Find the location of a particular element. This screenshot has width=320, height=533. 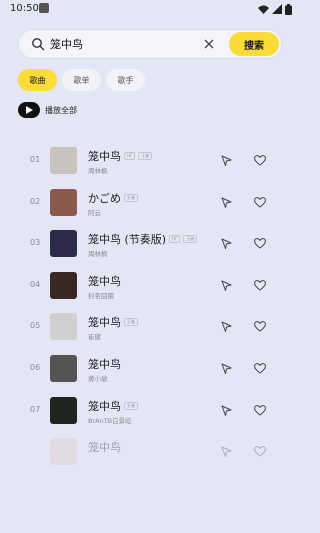

song-index: 03 is located at coordinates (35, 243).